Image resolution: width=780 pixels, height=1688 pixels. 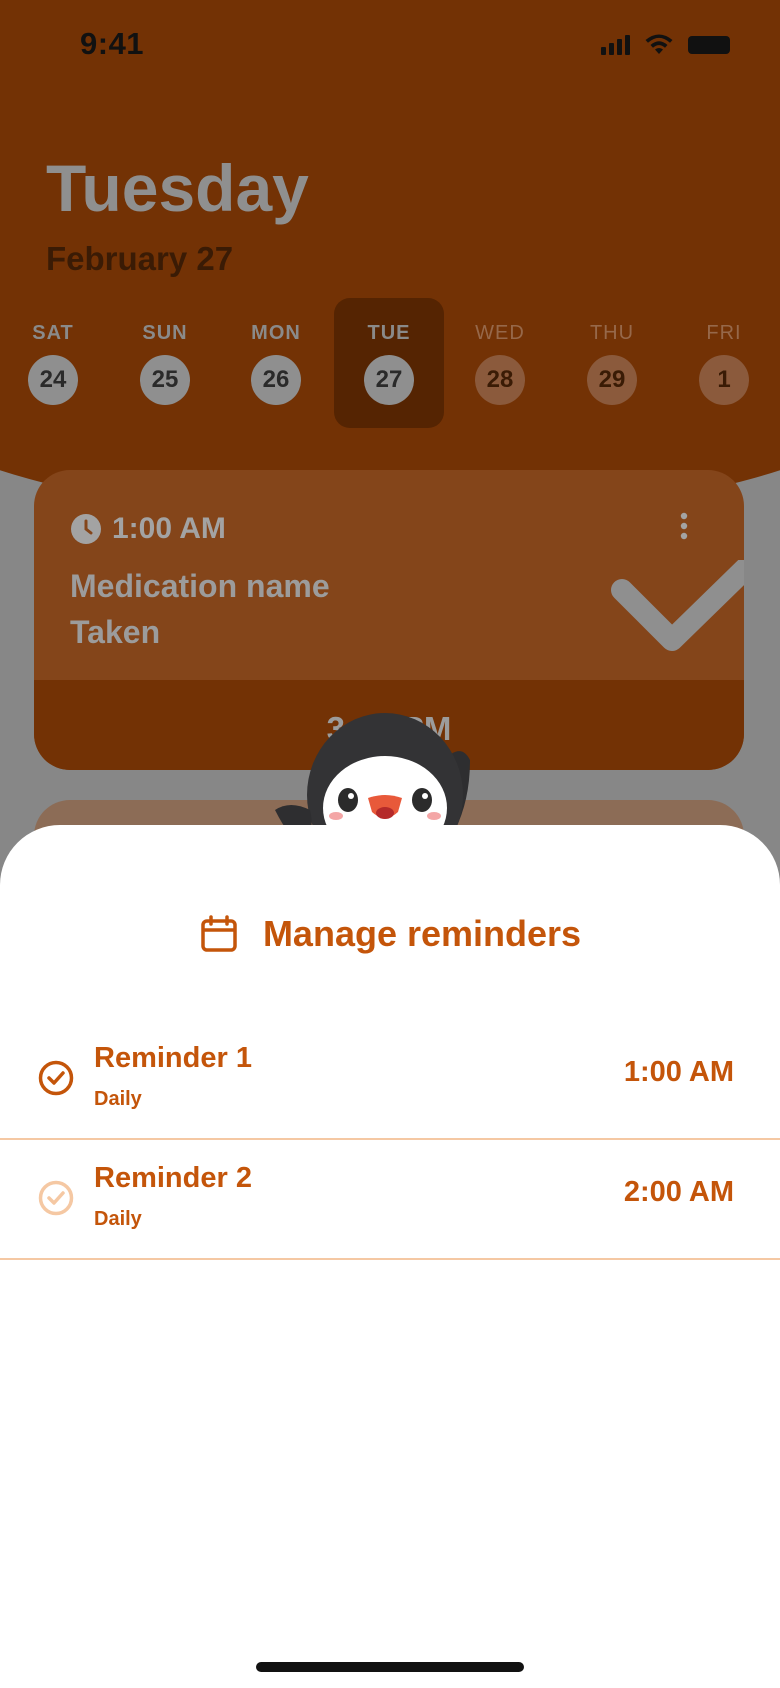 I want to click on check-circle-icon, so click(x=56, y=1078).